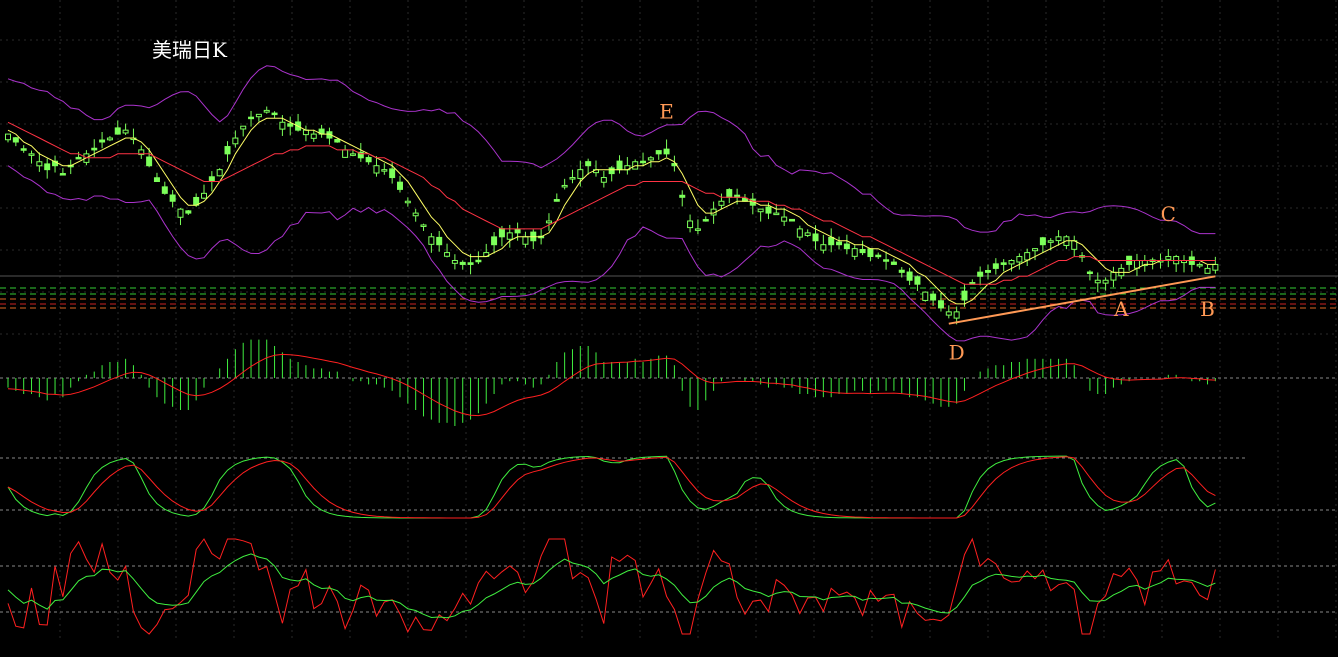 The width and height of the screenshot is (1338, 657). I want to click on annotation-a: A, so click(1121, 309).